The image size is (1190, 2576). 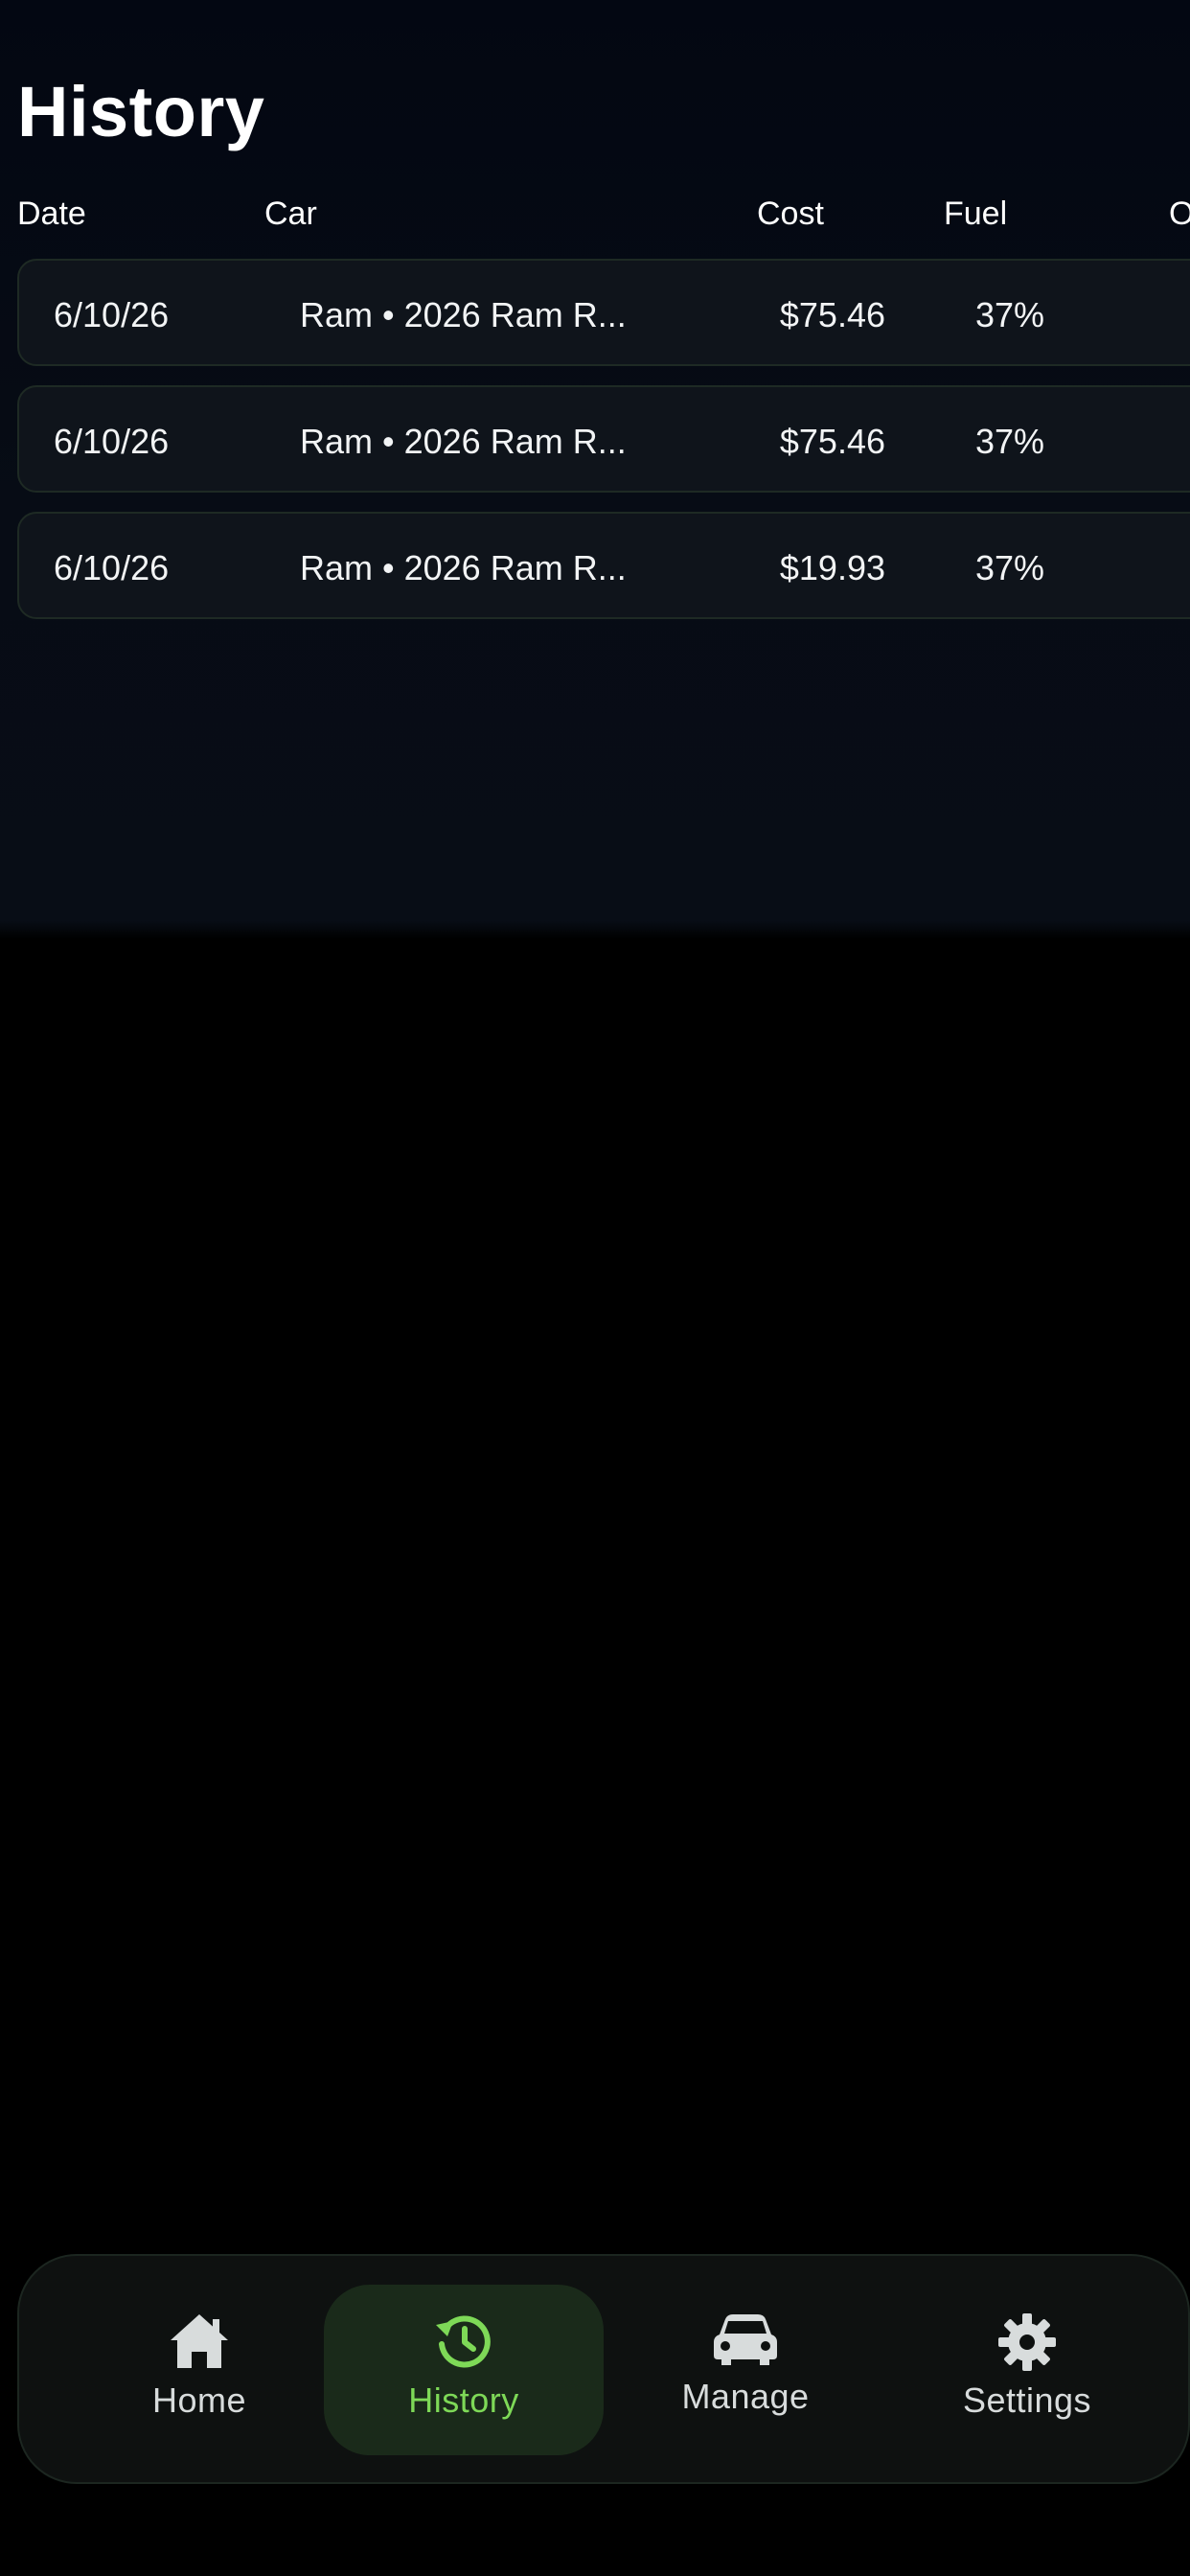 I want to click on history-row: 6/10/26 Ram • 2026 Ram R... $19.93 37%, so click(x=604, y=565).